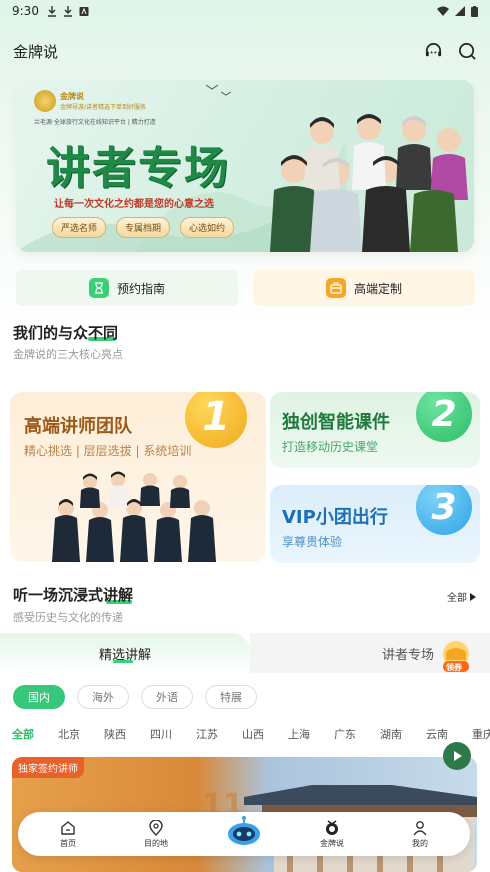  Describe the element at coordinates (420, 827) in the screenshot. I see `user-icon` at that location.